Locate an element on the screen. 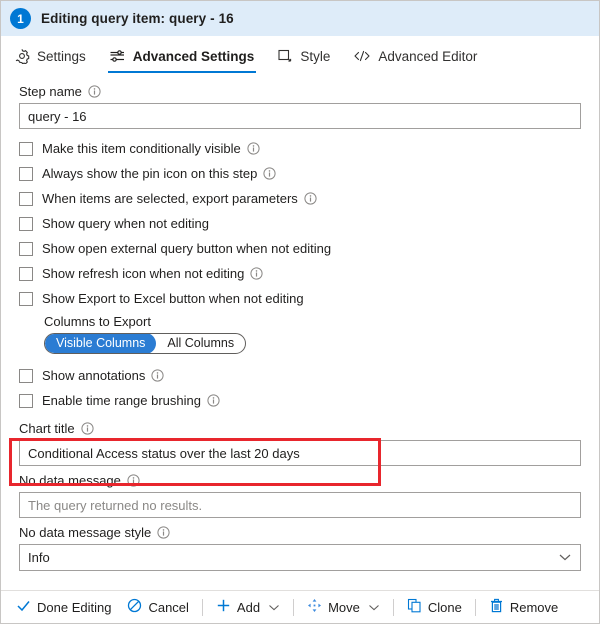 The width and height of the screenshot is (600, 624). trash-icon is located at coordinates (496, 607).